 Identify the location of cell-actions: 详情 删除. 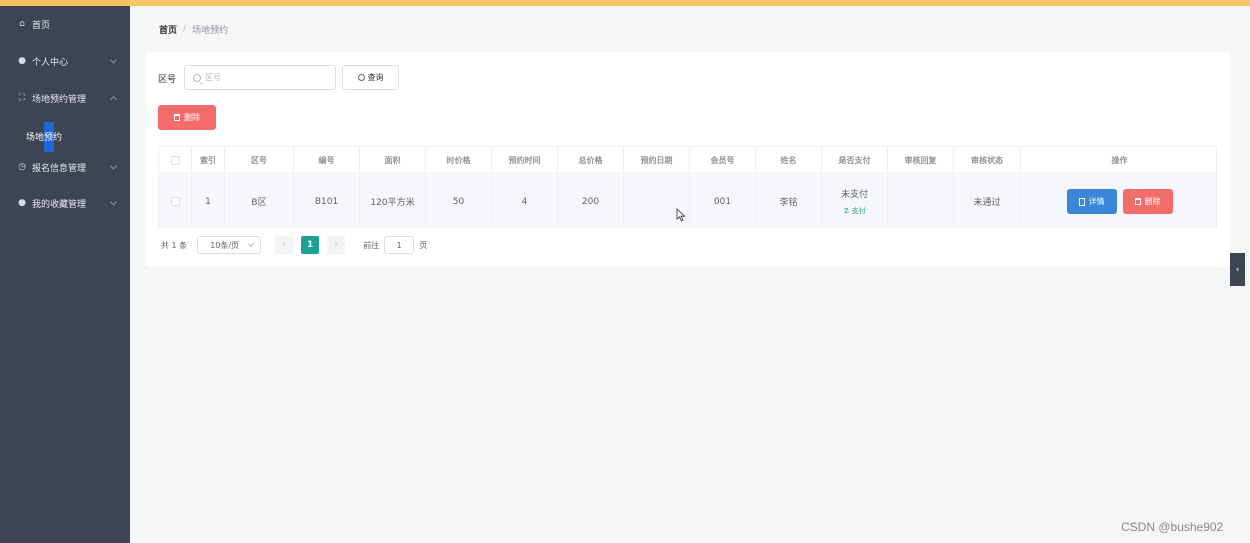
(1119, 201).